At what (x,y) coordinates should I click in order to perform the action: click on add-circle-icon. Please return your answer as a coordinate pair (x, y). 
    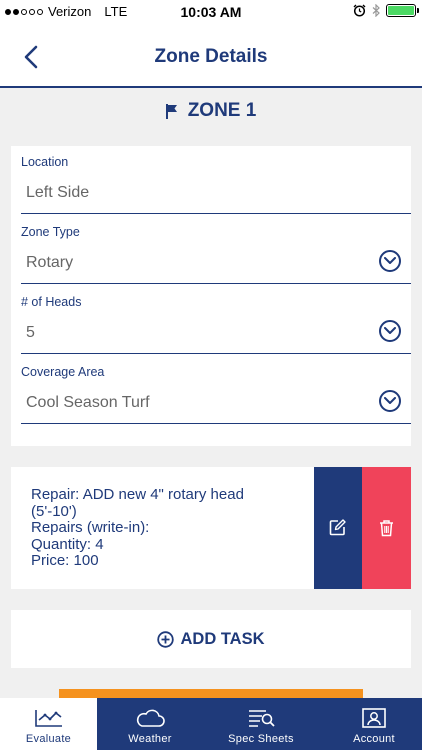
    Looking at the image, I should click on (166, 639).